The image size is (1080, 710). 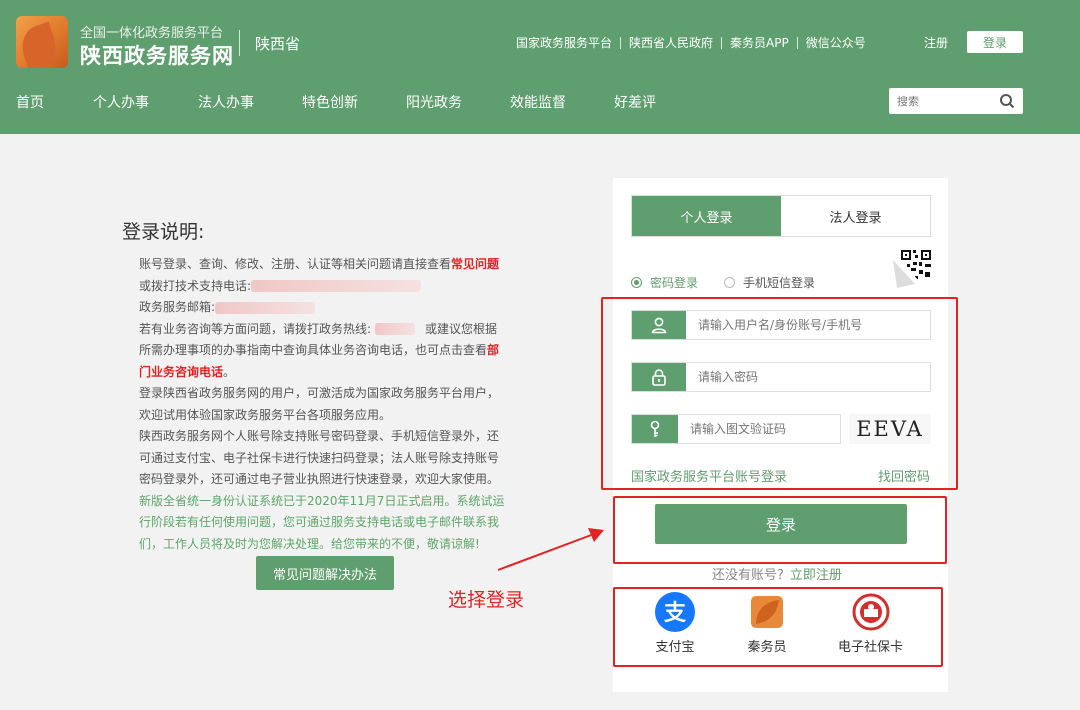 I want to click on nav-rating: 好差评, so click(x=649, y=102).